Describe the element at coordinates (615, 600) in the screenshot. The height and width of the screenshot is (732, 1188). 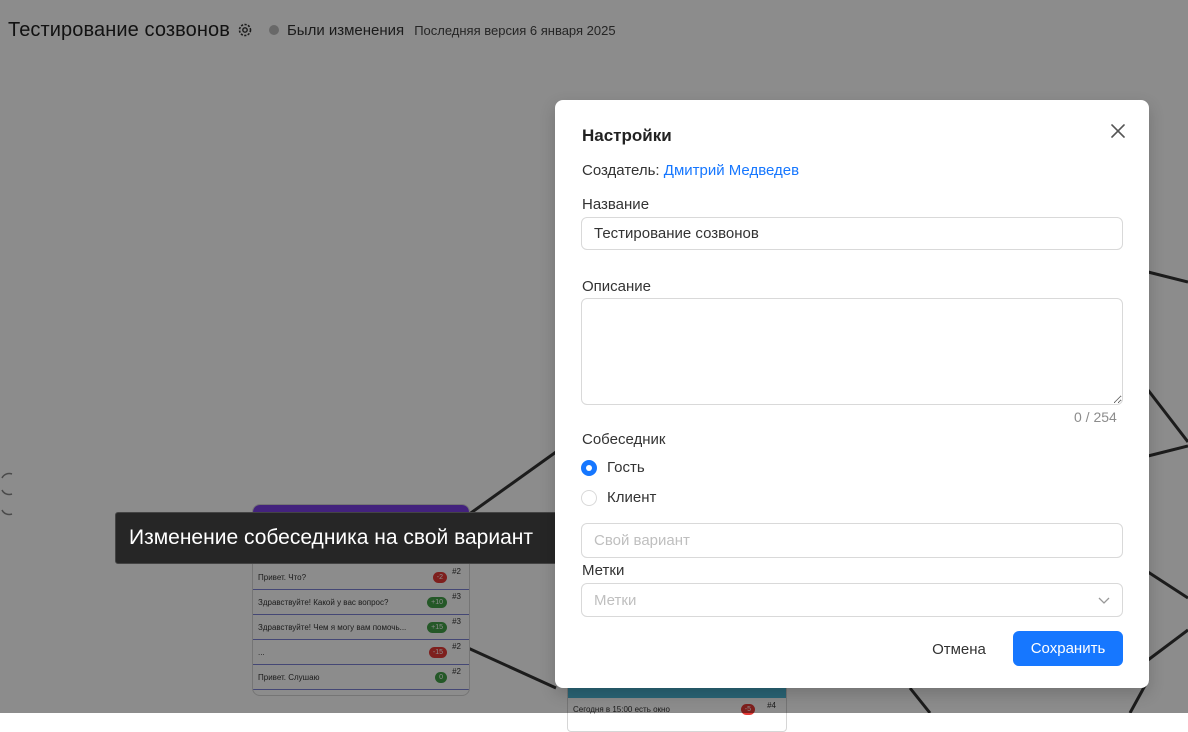
I see `tags-placeholder: Метки` at that location.